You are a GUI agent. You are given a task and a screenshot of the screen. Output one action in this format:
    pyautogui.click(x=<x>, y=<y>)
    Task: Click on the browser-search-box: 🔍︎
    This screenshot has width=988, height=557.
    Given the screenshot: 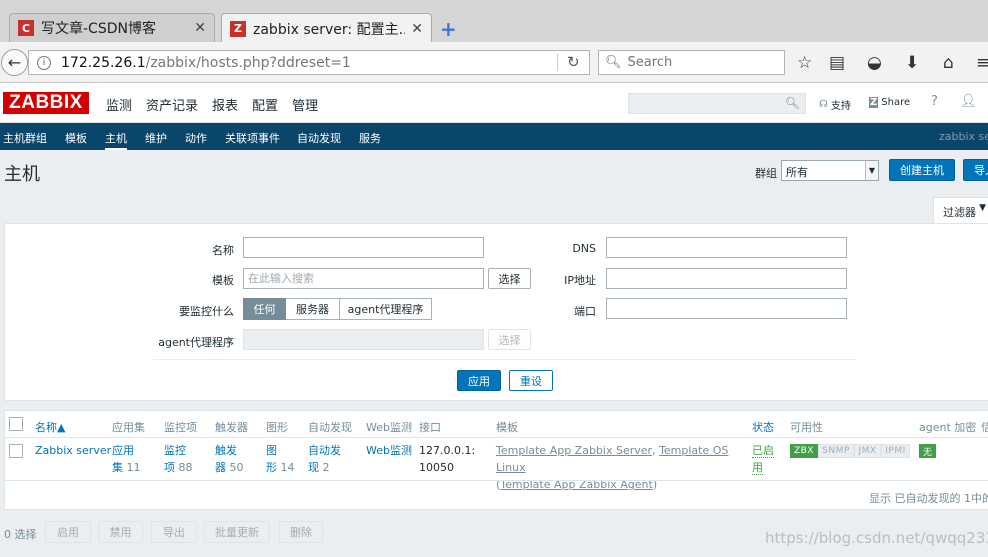 What is the action you would take?
    pyautogui.click(x=691, y=62)
    